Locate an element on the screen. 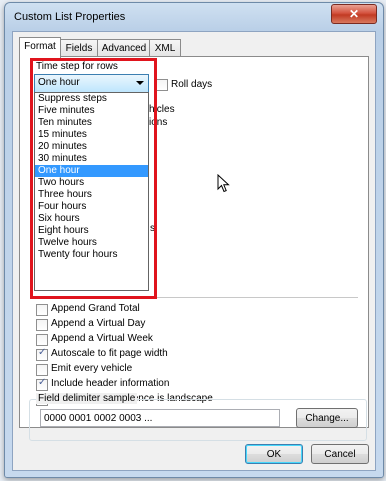 This screenshot has height=481, width=386. option-suppress-steps: Suppress steps is located at coordinates (91, 99).